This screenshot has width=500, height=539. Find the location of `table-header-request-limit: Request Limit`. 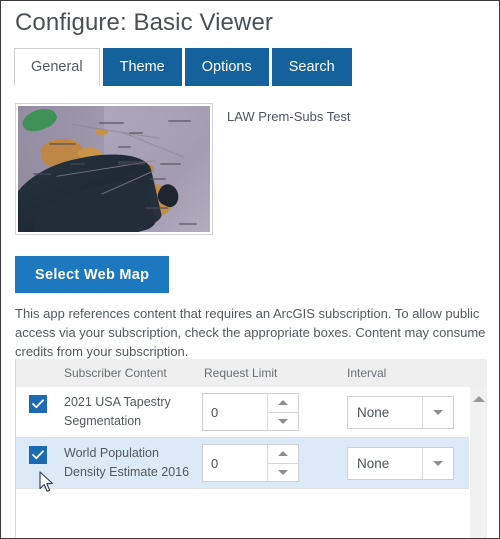

table-header-request-limit: Request Limit is located at coordinates (241, 373).